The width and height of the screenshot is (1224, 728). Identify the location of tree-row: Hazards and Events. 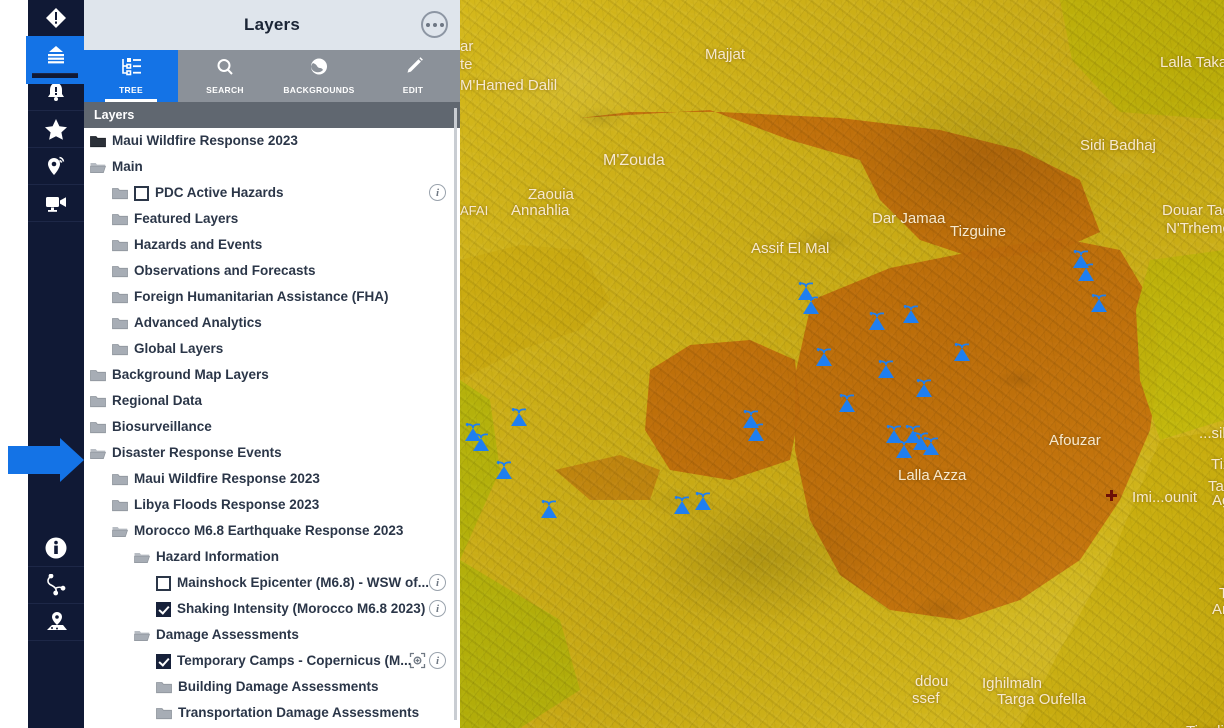
(272, 245).